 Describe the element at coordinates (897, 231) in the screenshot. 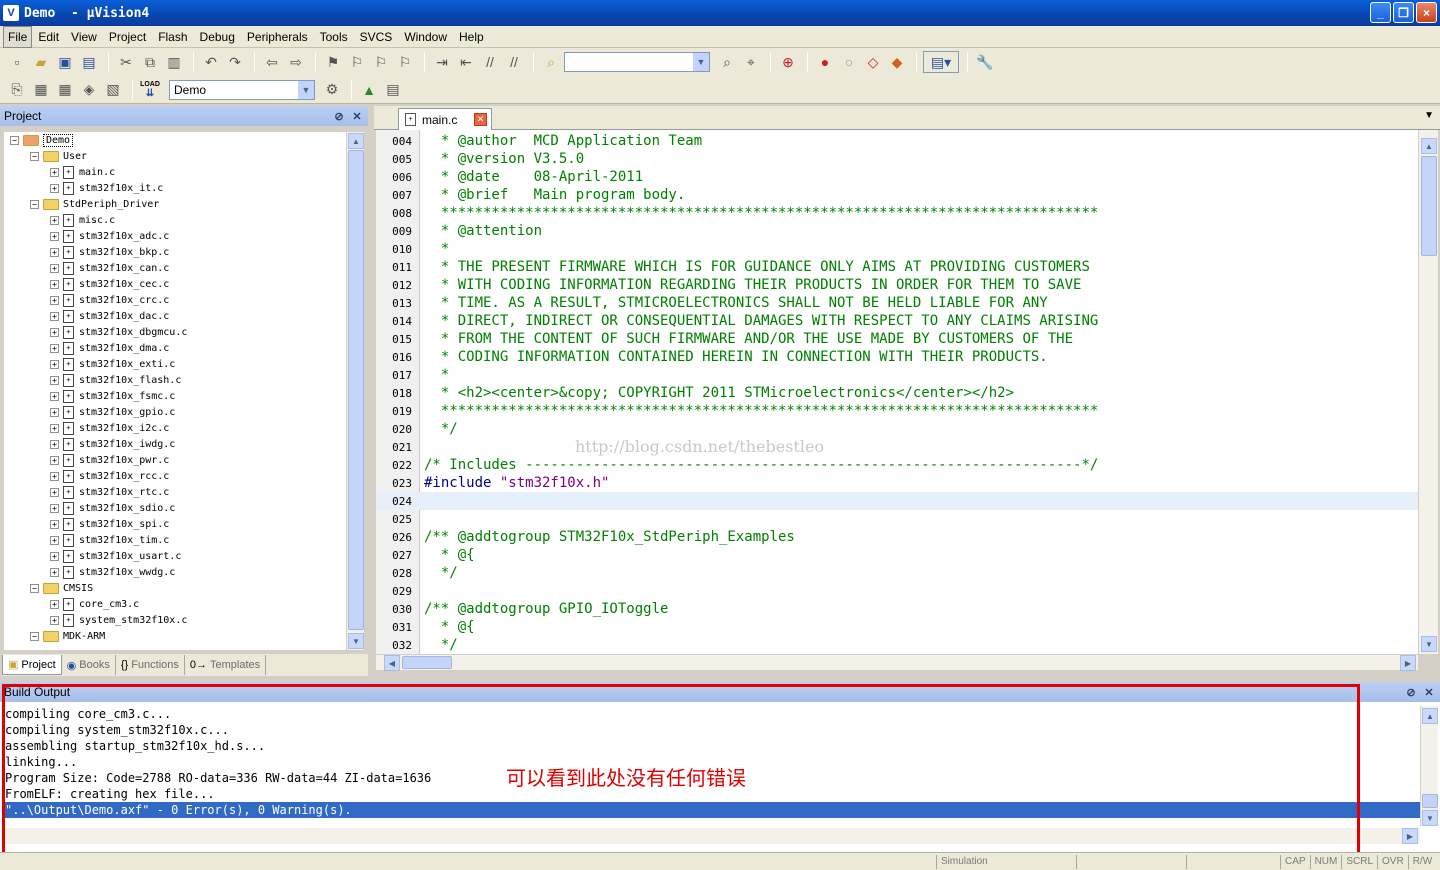

I see `code-line: 009 * @attention` at that location.